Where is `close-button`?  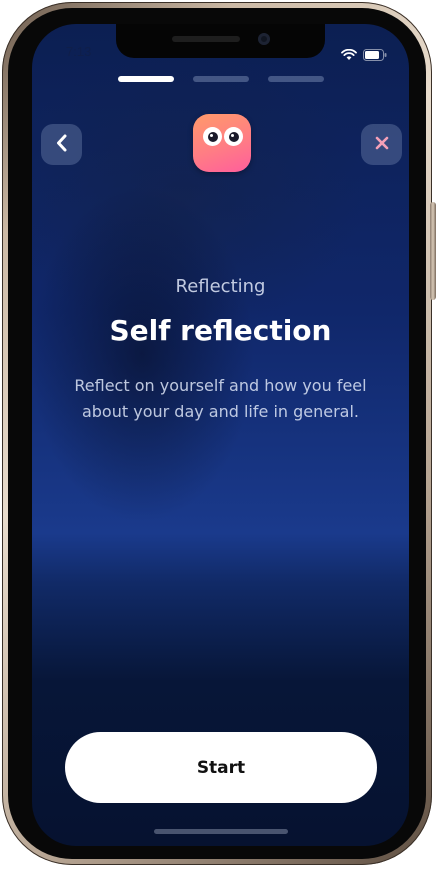 close-button is located at coordinates (381, 144).